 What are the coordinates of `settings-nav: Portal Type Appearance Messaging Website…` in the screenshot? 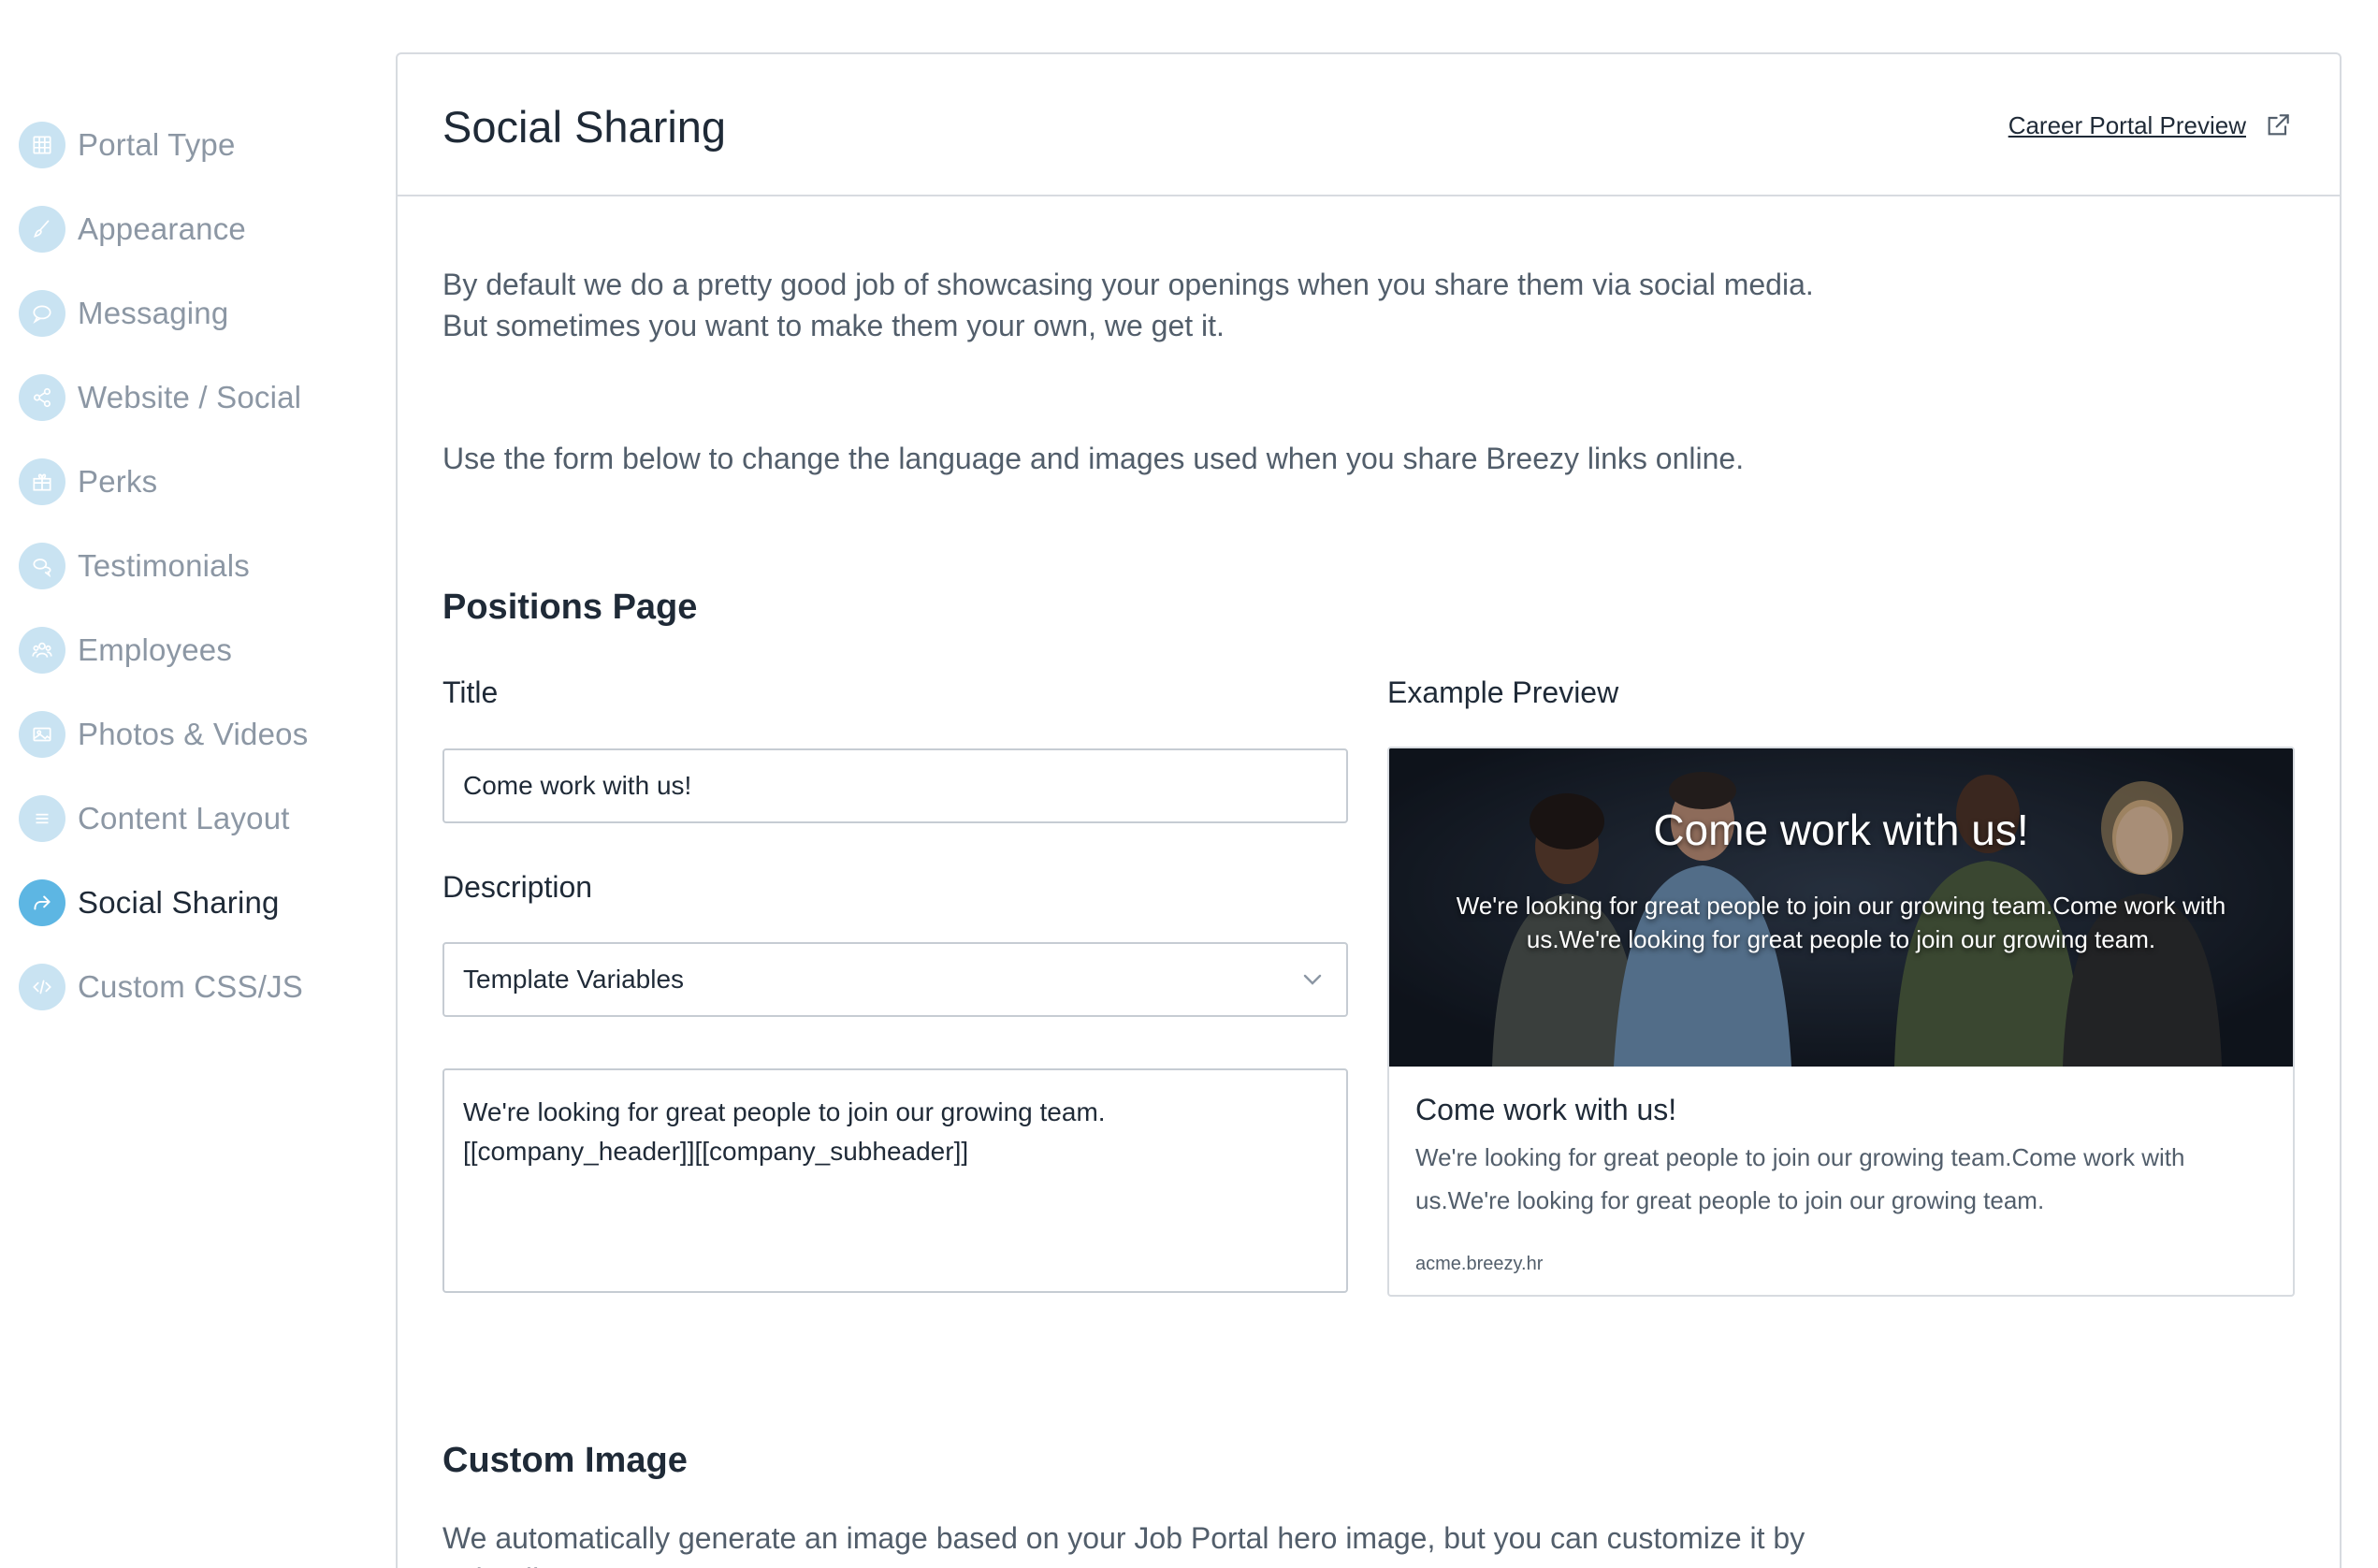 It's located at (201, 566).